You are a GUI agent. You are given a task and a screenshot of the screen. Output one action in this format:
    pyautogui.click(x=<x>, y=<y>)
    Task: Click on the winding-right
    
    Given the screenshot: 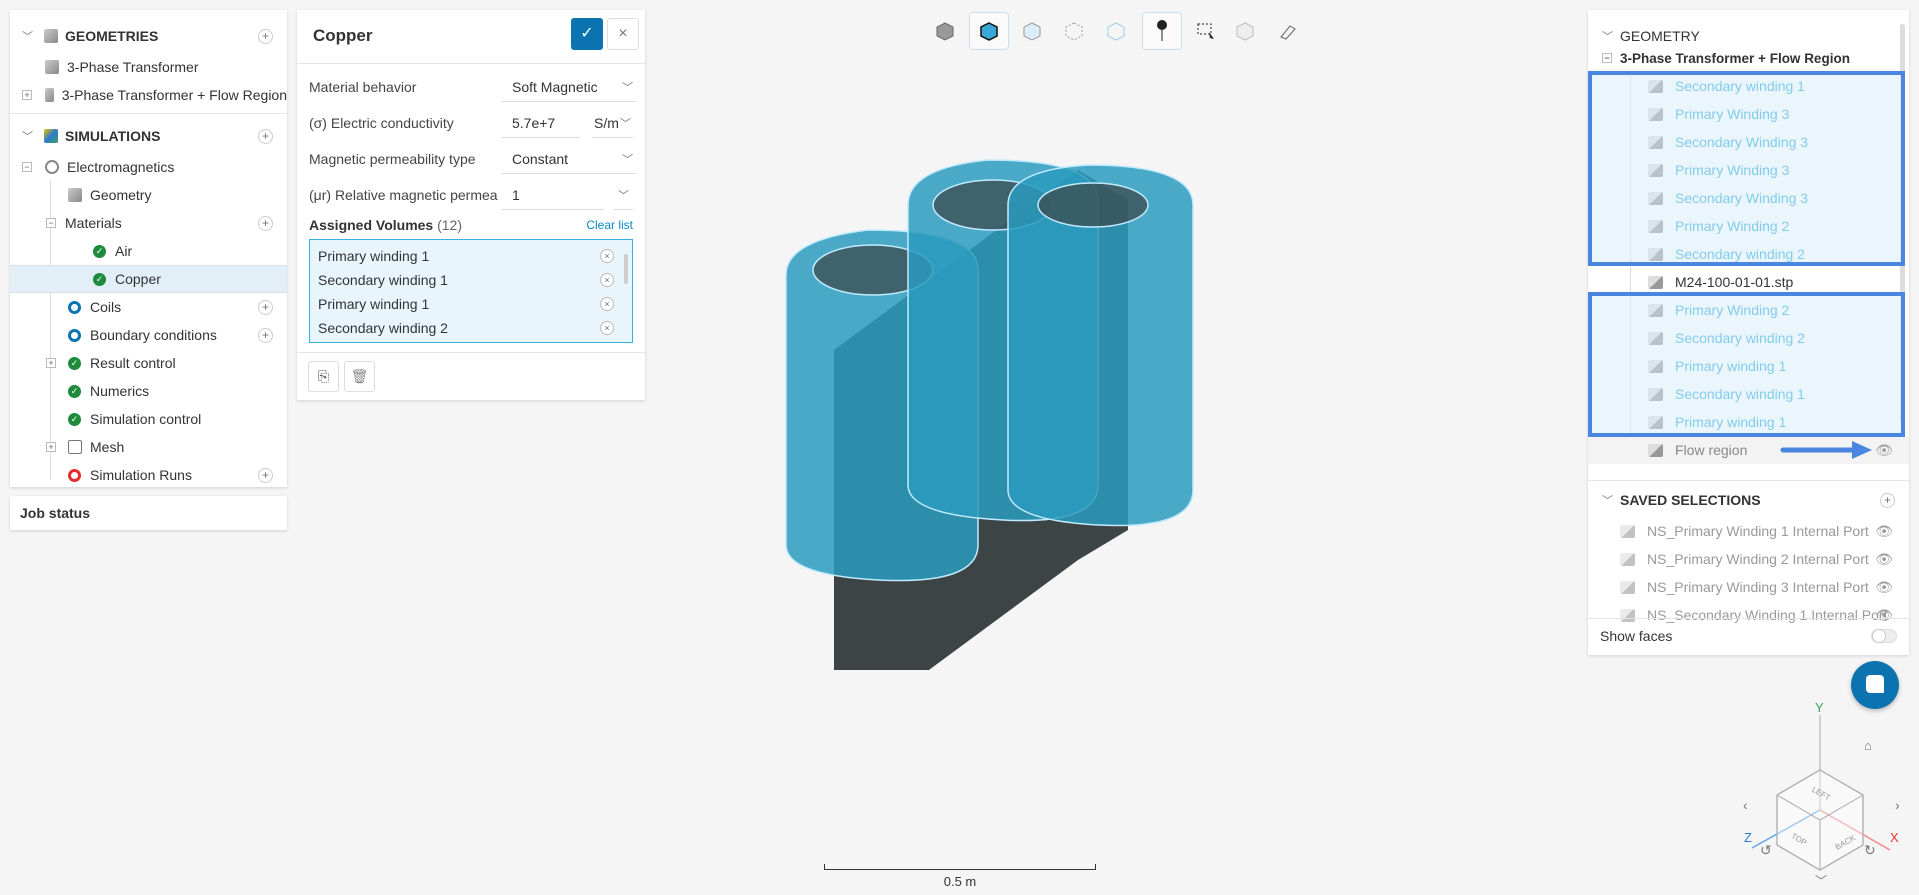 What is the action you would take?
    pyautogui.click(x=1100, y=345)
    